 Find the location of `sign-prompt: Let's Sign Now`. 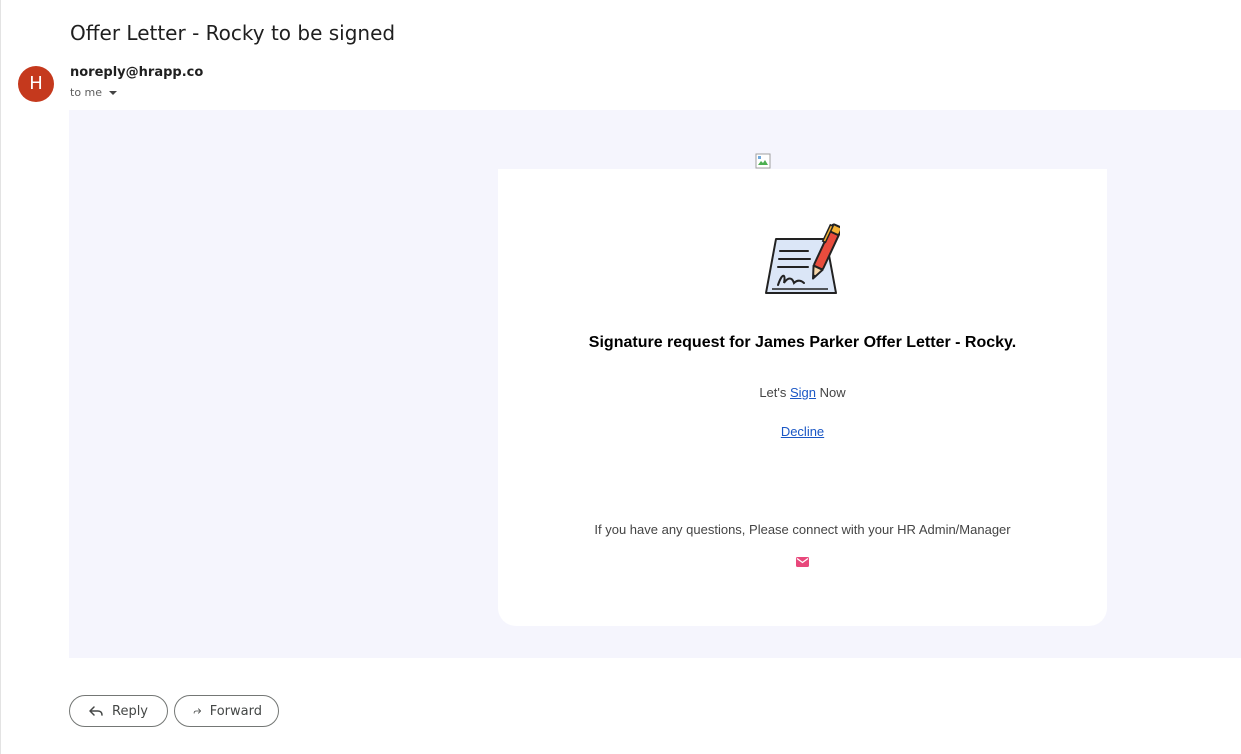

sign-prompt: Let's Sign Now is located at coordinates (802, 392).